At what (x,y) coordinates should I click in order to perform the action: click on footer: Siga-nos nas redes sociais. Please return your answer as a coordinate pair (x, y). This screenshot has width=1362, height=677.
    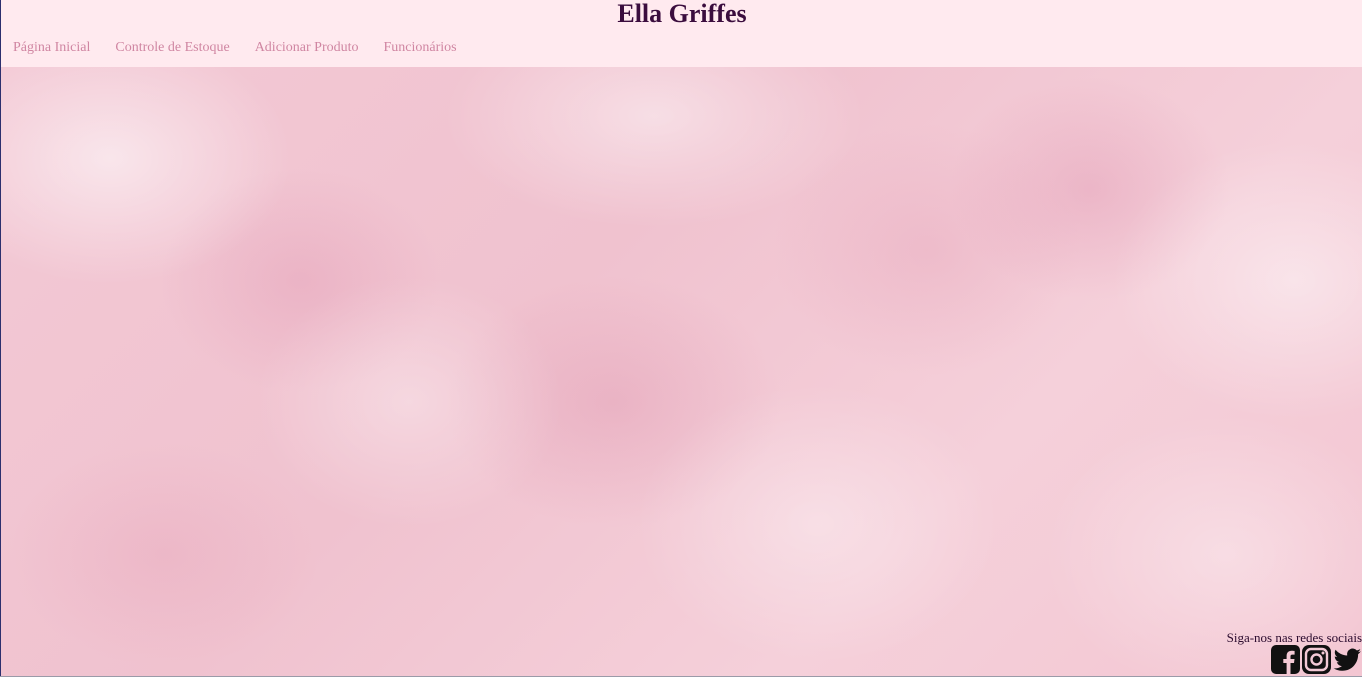
    Looking at the image, I should click on (1282, 637).